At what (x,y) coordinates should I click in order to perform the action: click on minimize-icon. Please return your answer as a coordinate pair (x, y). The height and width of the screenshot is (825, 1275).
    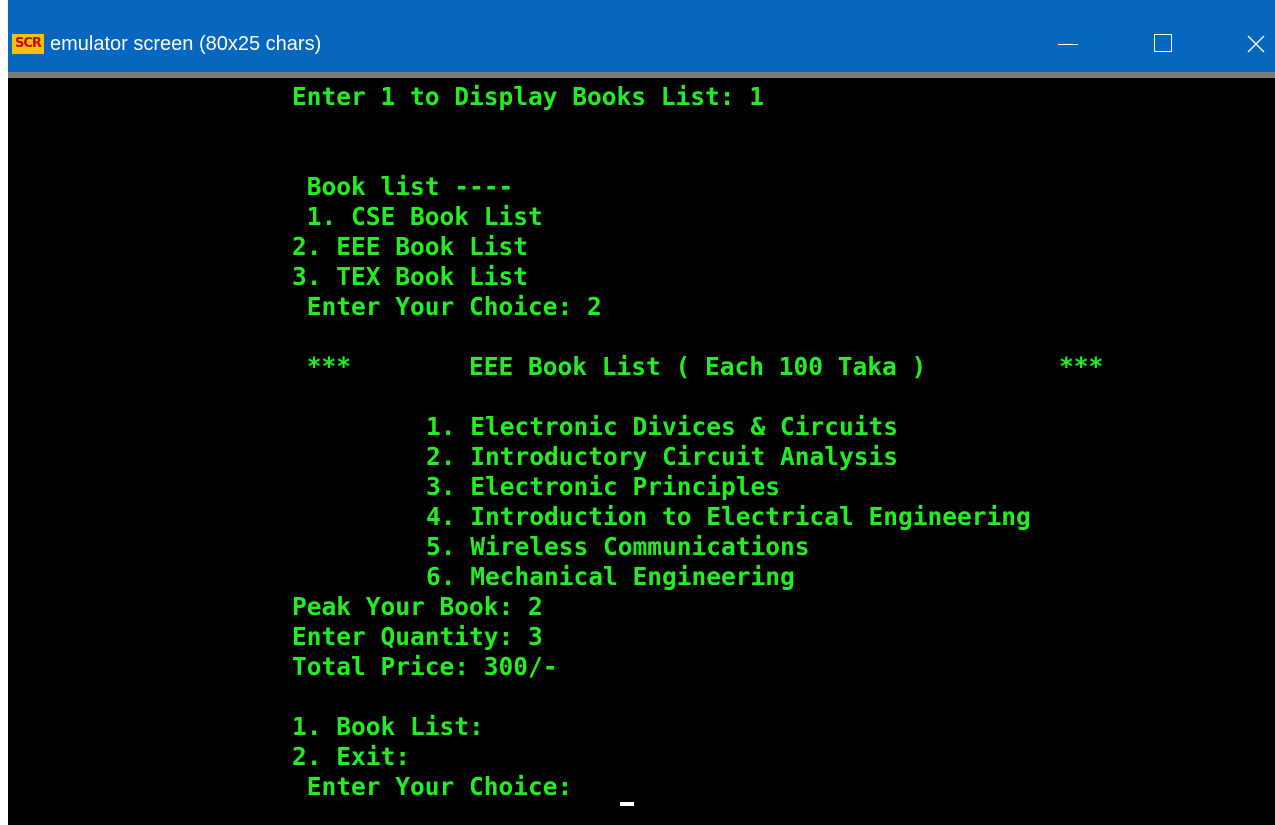
    Looking at the image, I should click on (1068, 44).